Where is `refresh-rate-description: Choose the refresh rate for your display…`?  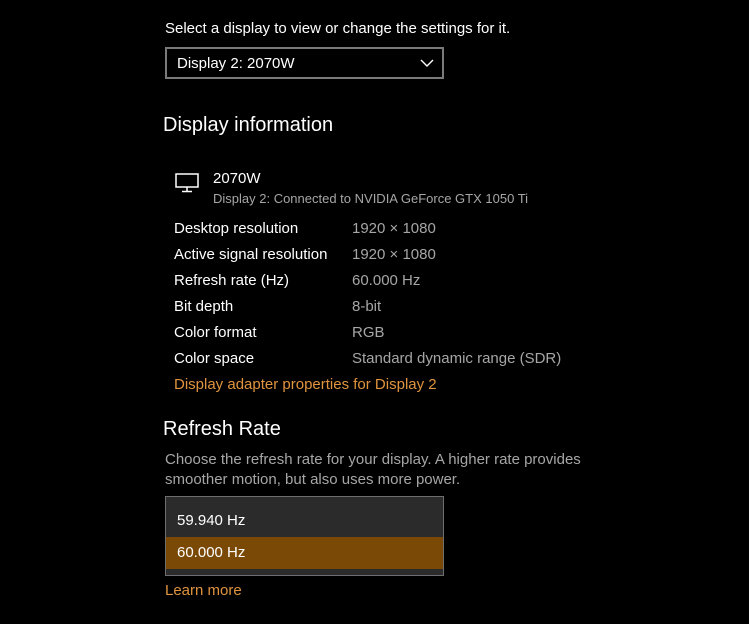
refresh-rate-description: Choose the refresh rate for your display… is located at coordinates (373, 469).